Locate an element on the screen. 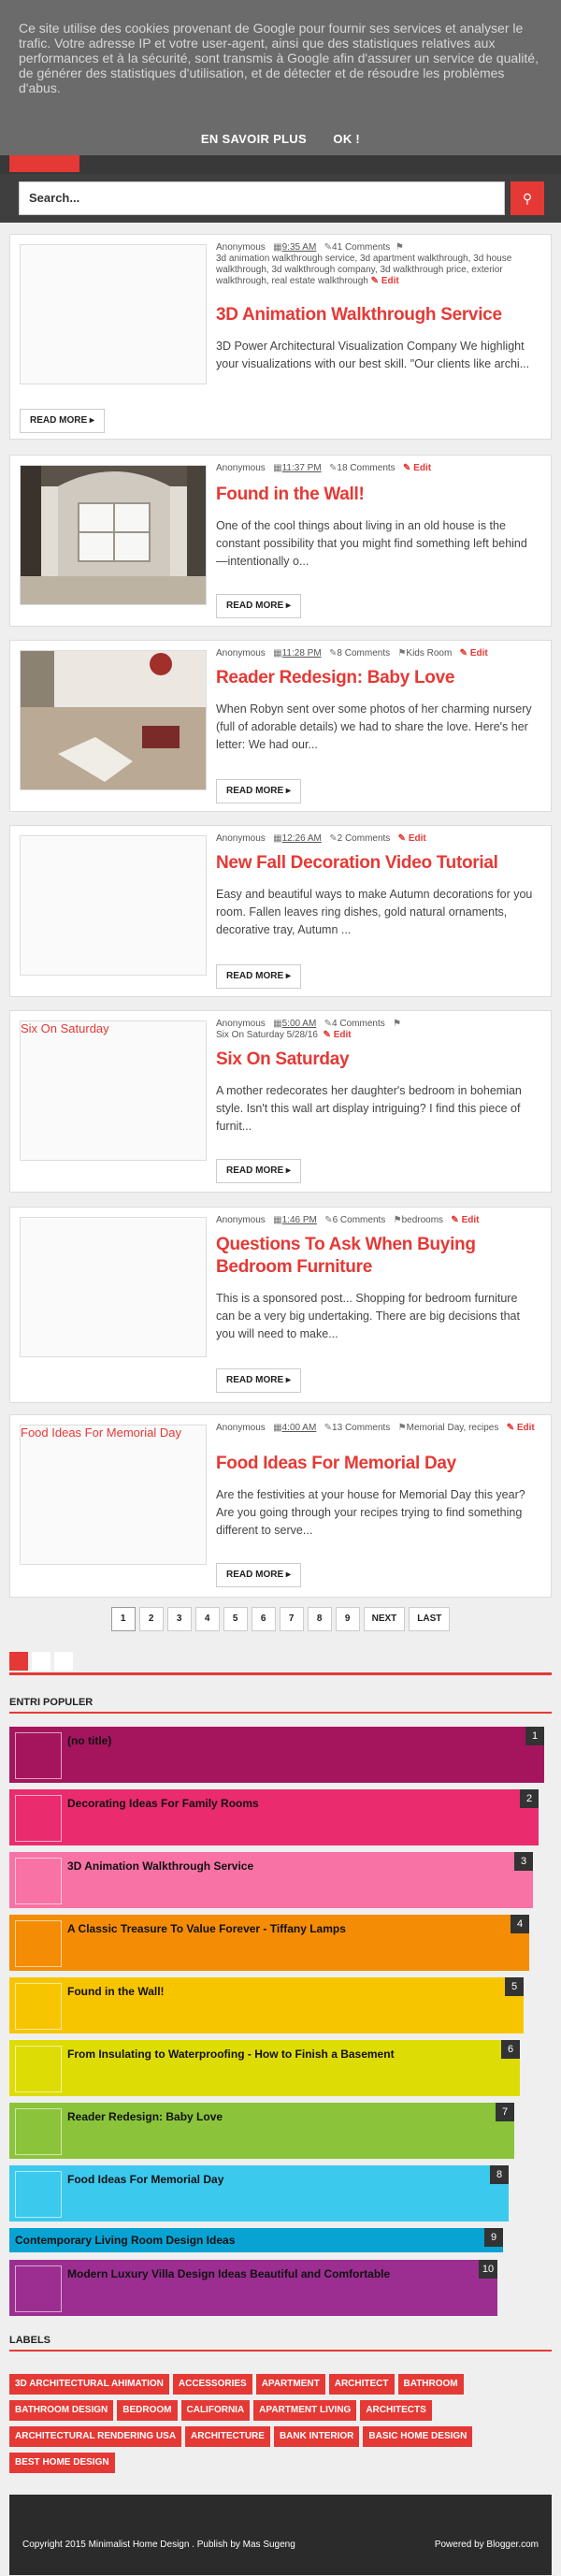 This screenshot has width=561, height=2576. popular-item: Reader Redesign: Baby Love 7 is located at coordinates (261, 2131).